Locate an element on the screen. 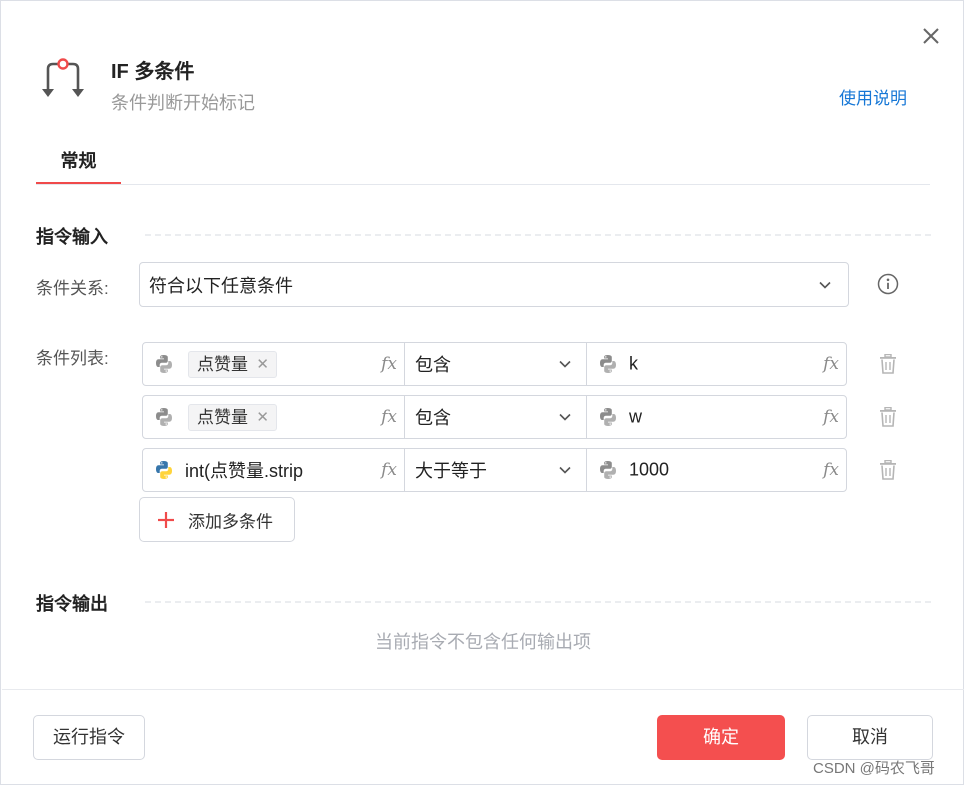 Image resolution: width=964 pixels, height=785 pixels. right-value: 1000 is located at coordinates (649, 469).